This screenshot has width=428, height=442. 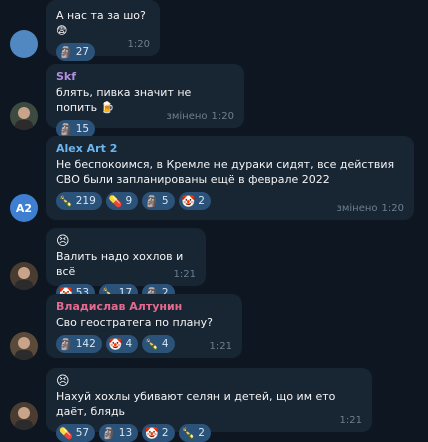 What do you see at coordinates (82, 129) in the screenshot?
I see `reaction-count: 15` at bounding box center [82, 129].